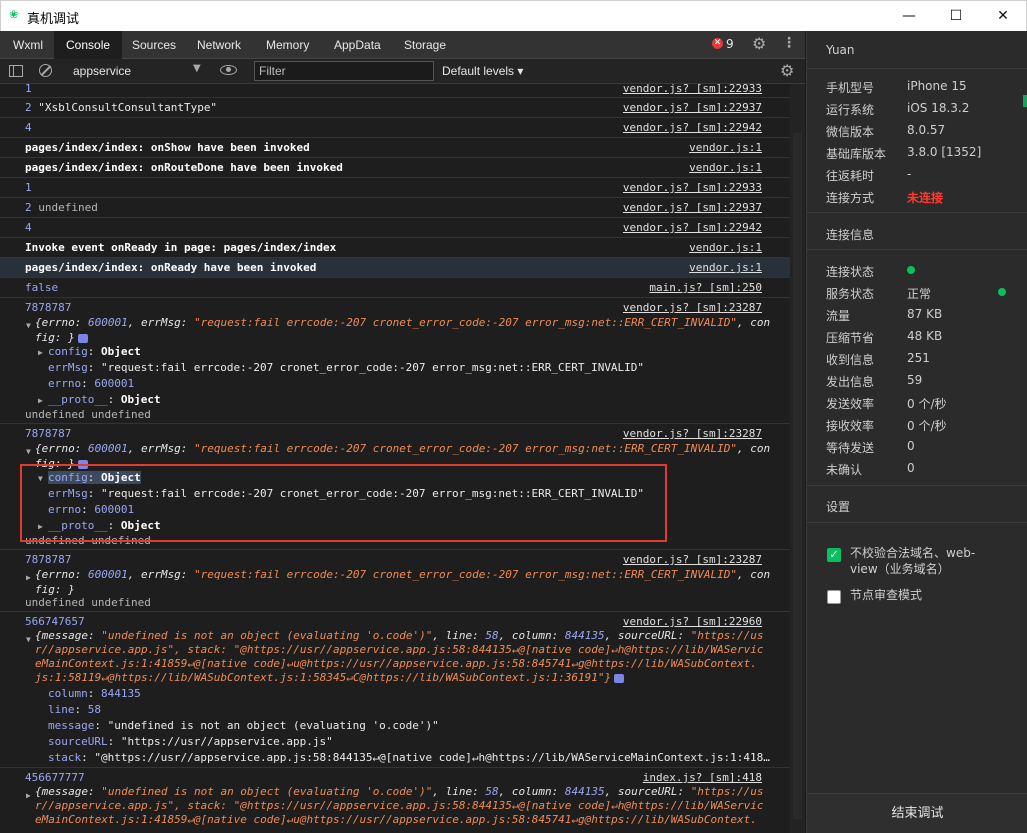 The height and width of the screenshot is (833, 1027). Describe the element at coordinates (850, 235) in the screenshot. I see `section-title: 连接信息` at that location.